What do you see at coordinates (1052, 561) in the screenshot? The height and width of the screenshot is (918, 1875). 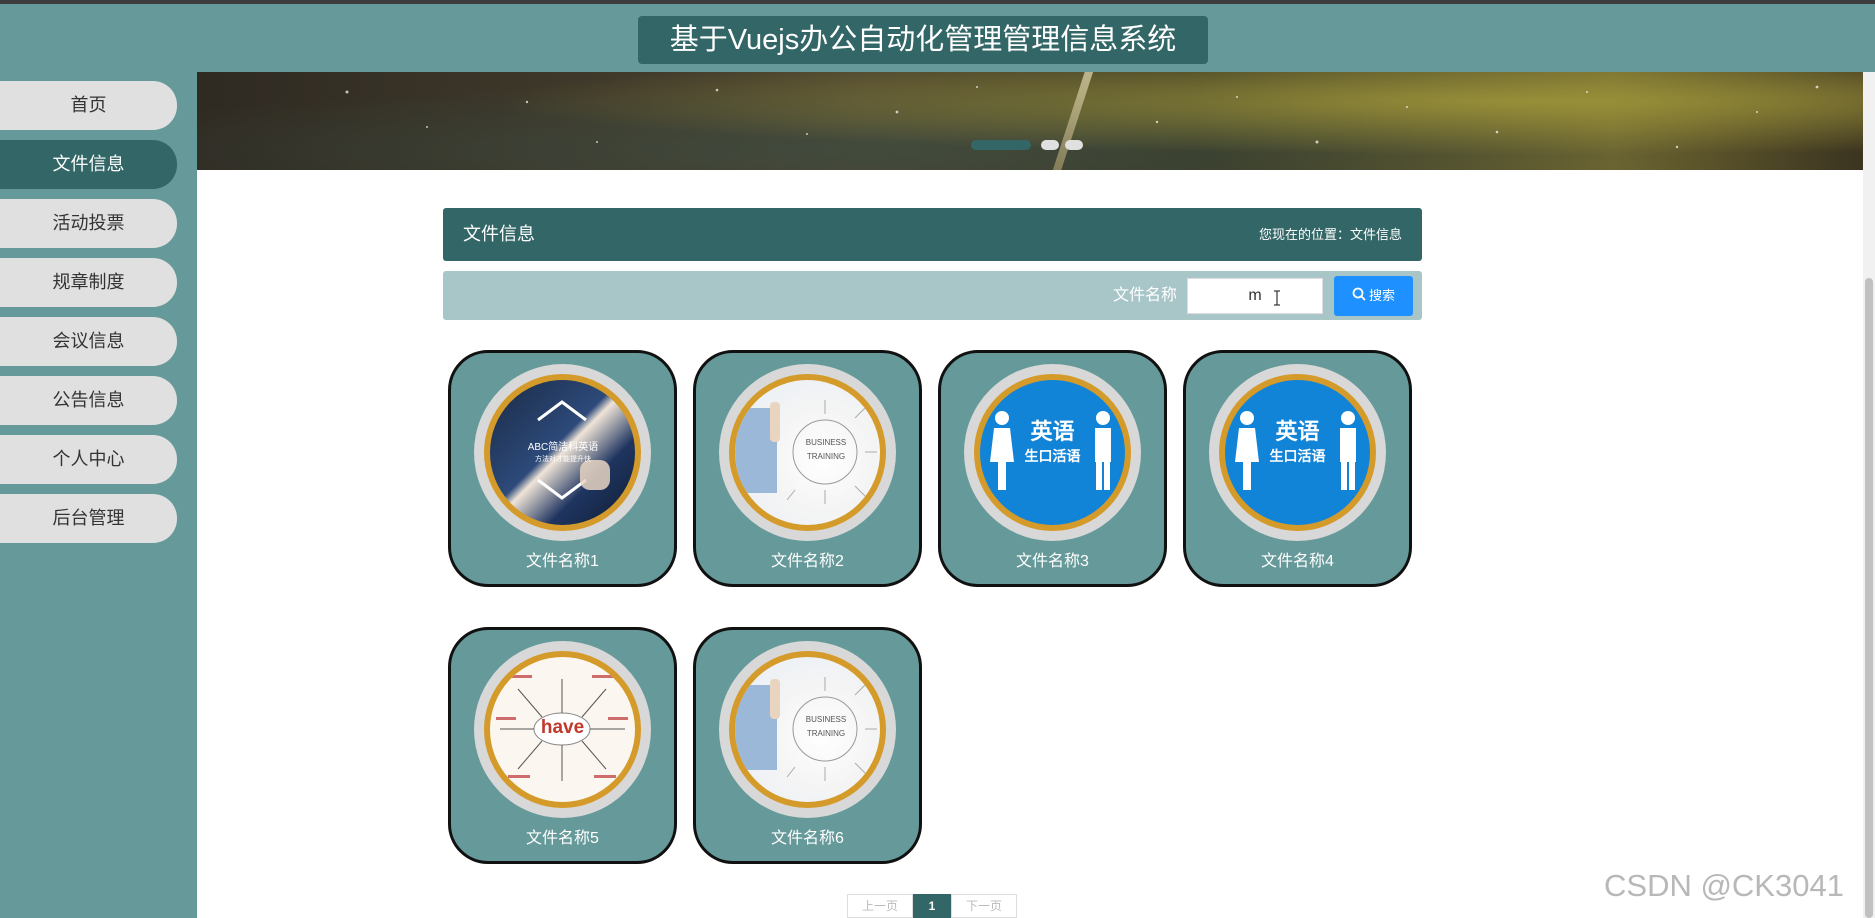 I see `card-name: 文件名称3` at bounding box center [1052, 561].